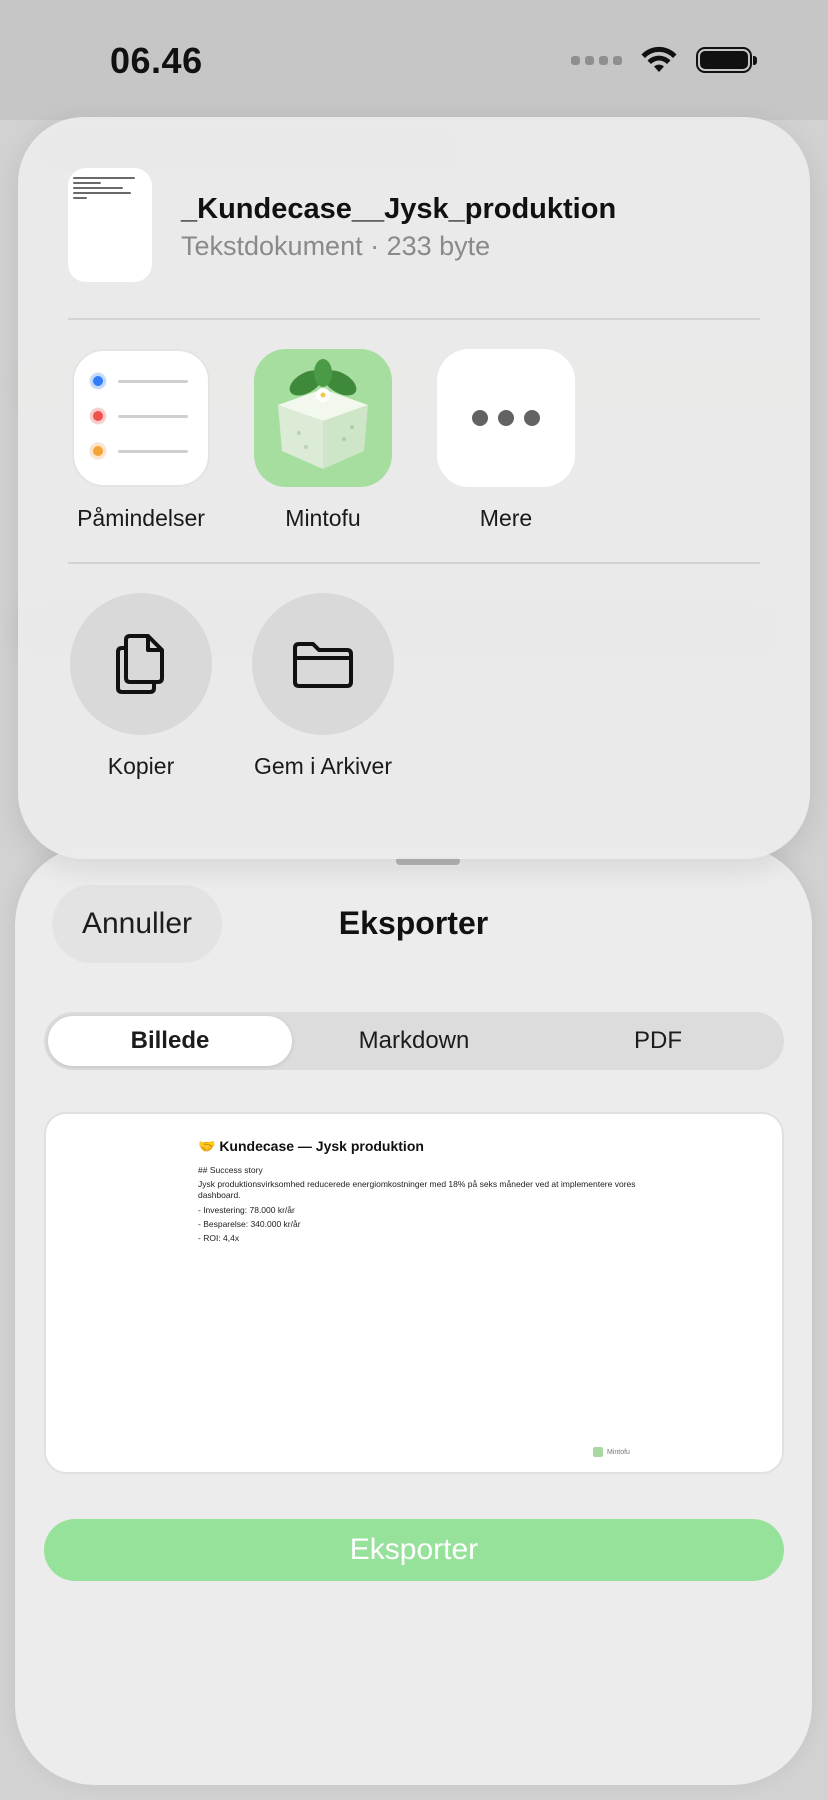 This screenshot has height=1800, width=828. I want to click on preview-title: 🤝 Kundecase — Jysk produktion, so click(311, 1146).